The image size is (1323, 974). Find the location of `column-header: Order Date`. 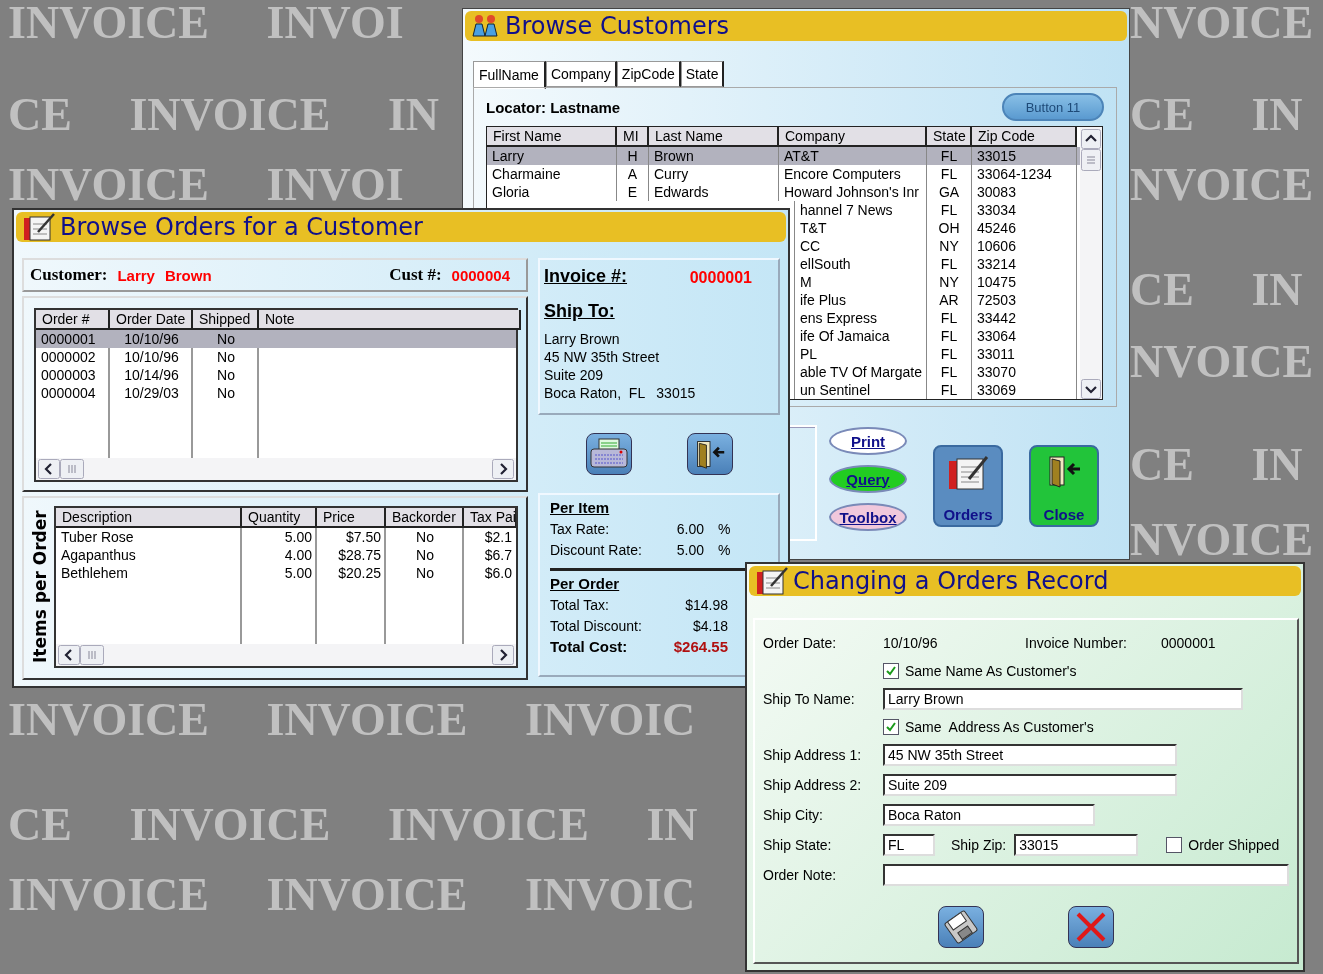

column-header: Order Date is located at coordinates (151, 320).